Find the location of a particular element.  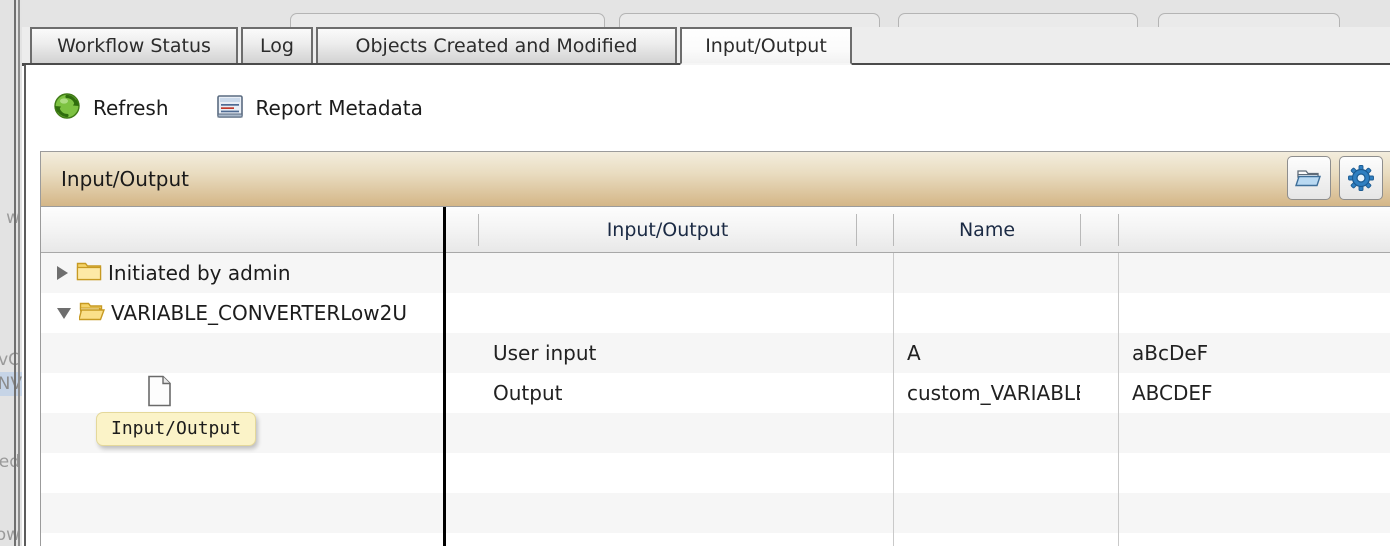

tree-node-label: Initiated by admin is located at coordinates (199, 273).